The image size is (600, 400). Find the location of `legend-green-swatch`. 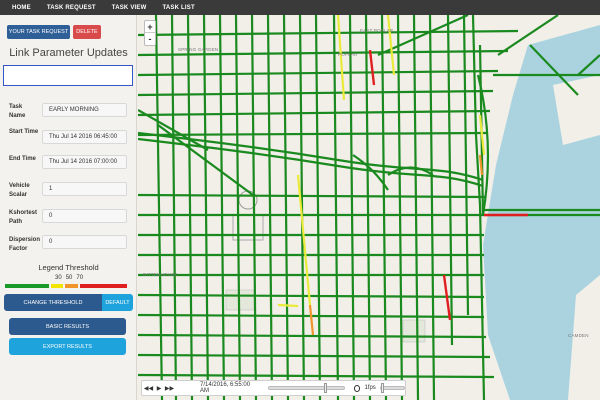

legend-green-swatch is located at coordinates (27, 286).